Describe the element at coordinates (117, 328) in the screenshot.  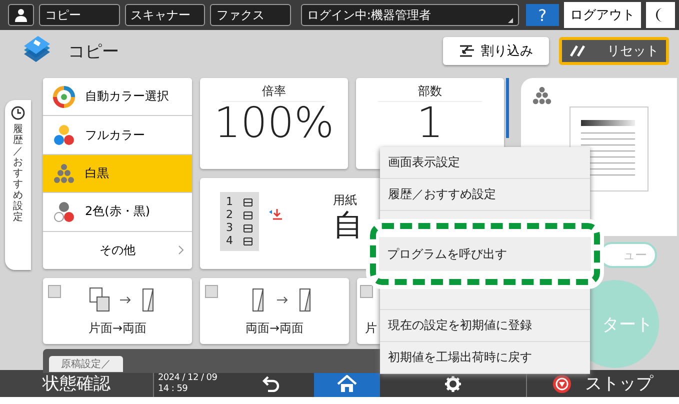
I see `duplex-label: 片面→両面` at that location.